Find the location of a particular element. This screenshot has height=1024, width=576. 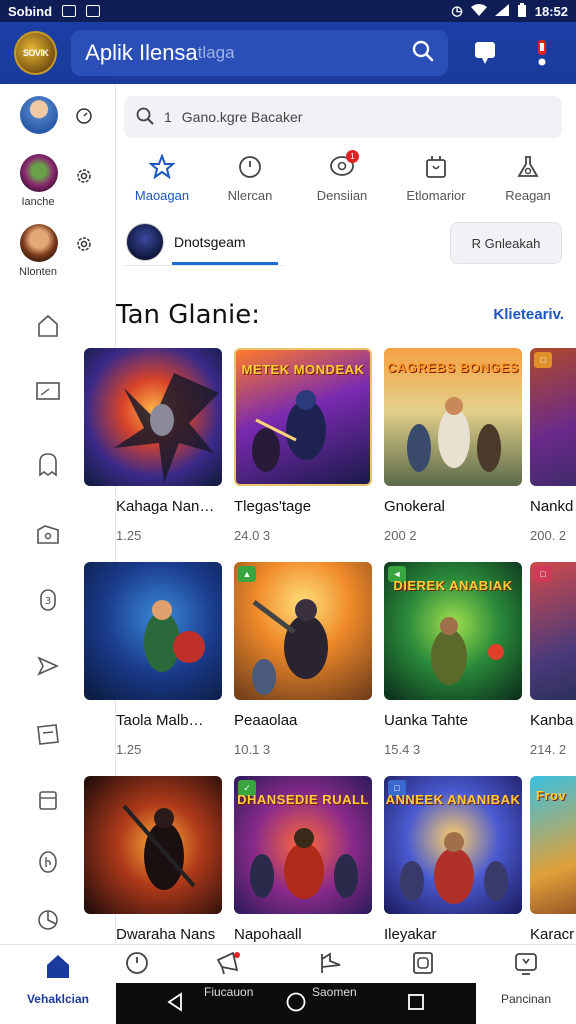

game-card: □ Kanba 214. 2 is located at coordinates (553, 667).